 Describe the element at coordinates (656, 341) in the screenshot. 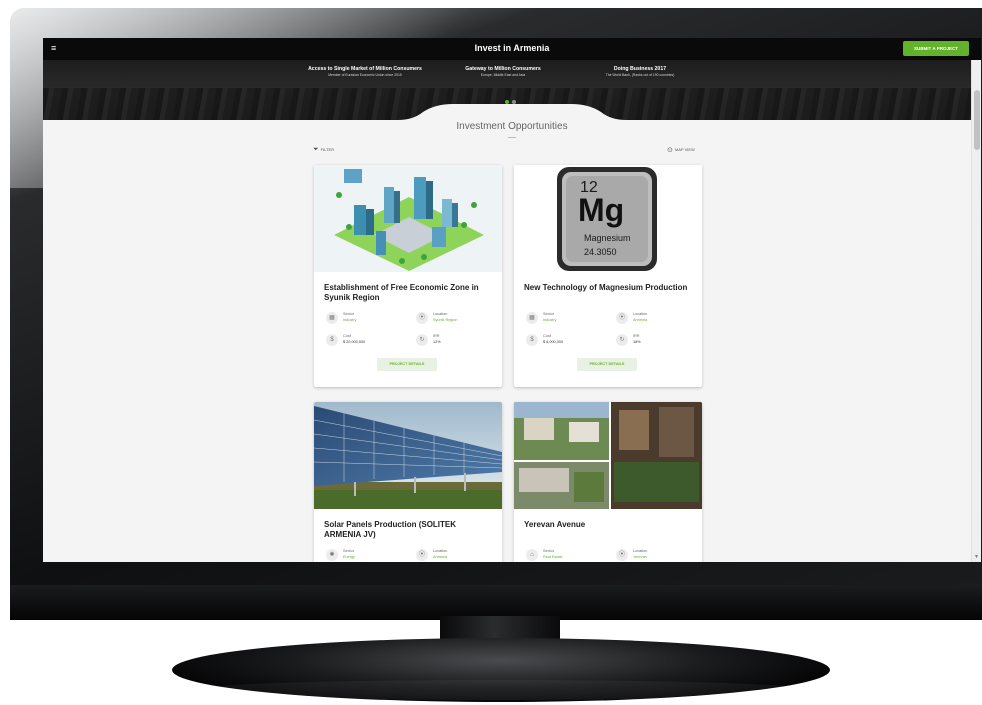

I see `metric-irr: ↻ IRR 18%` at that location.